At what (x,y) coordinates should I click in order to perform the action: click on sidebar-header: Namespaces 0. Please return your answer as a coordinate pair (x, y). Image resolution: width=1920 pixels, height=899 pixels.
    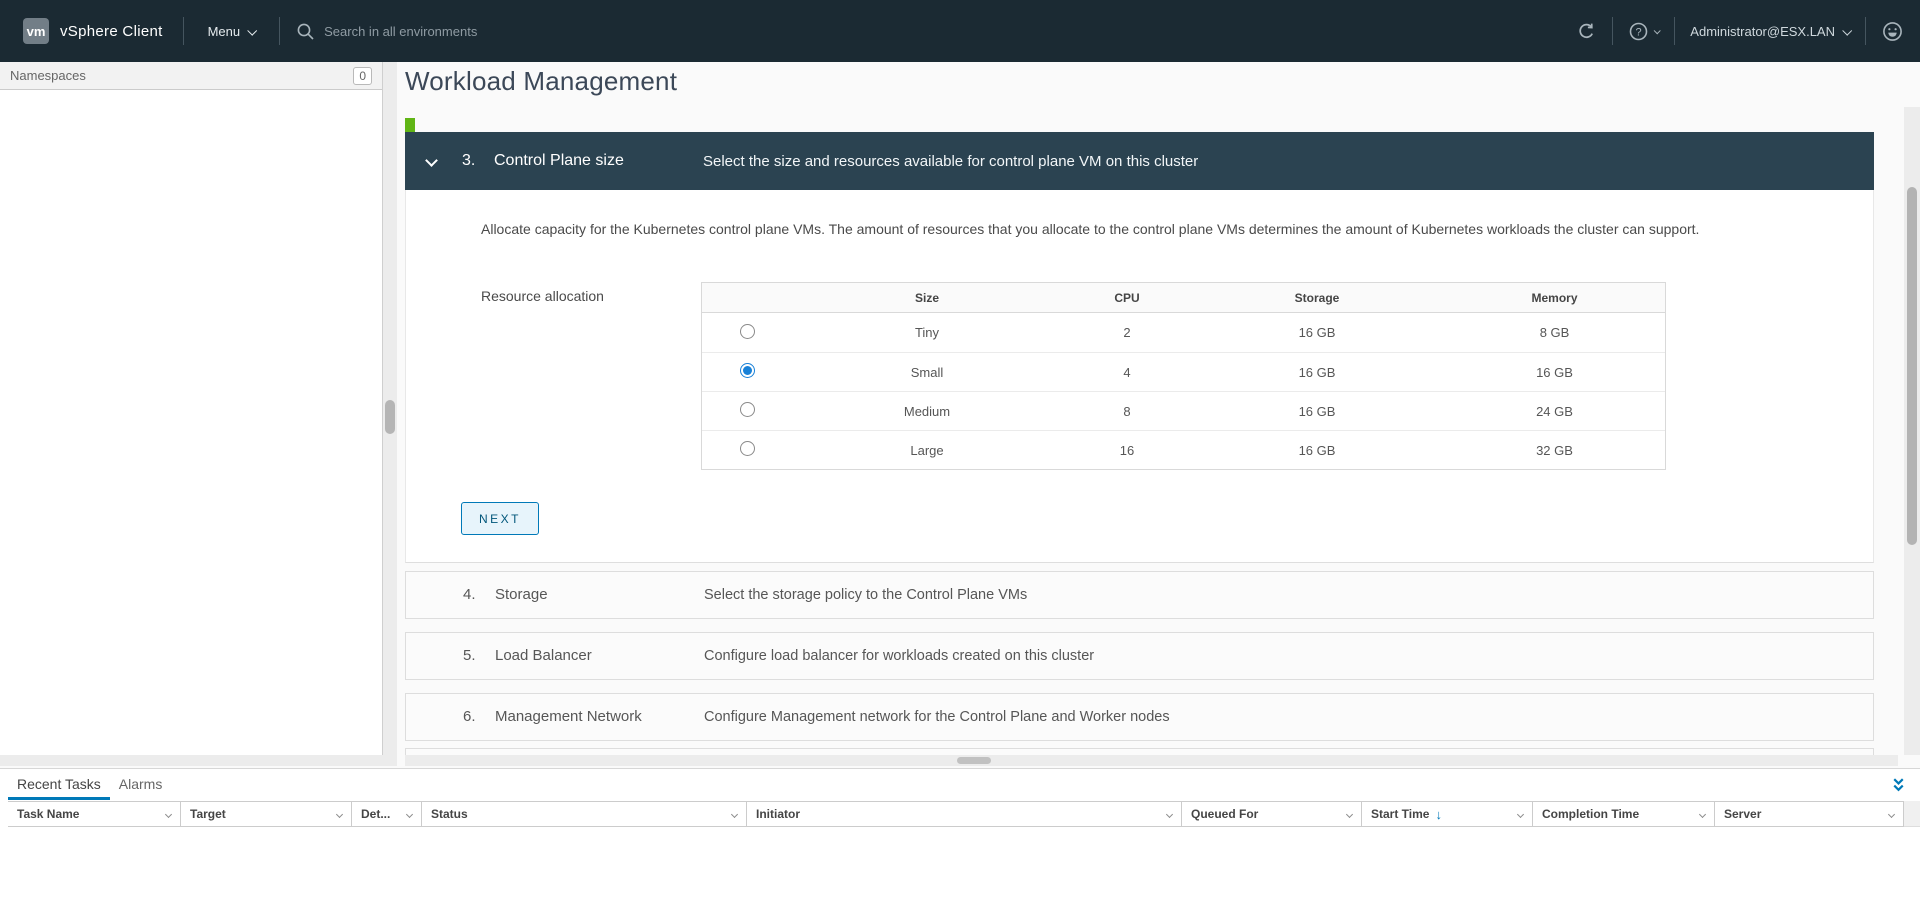
    Looking at the image, I should click on (191, 76).